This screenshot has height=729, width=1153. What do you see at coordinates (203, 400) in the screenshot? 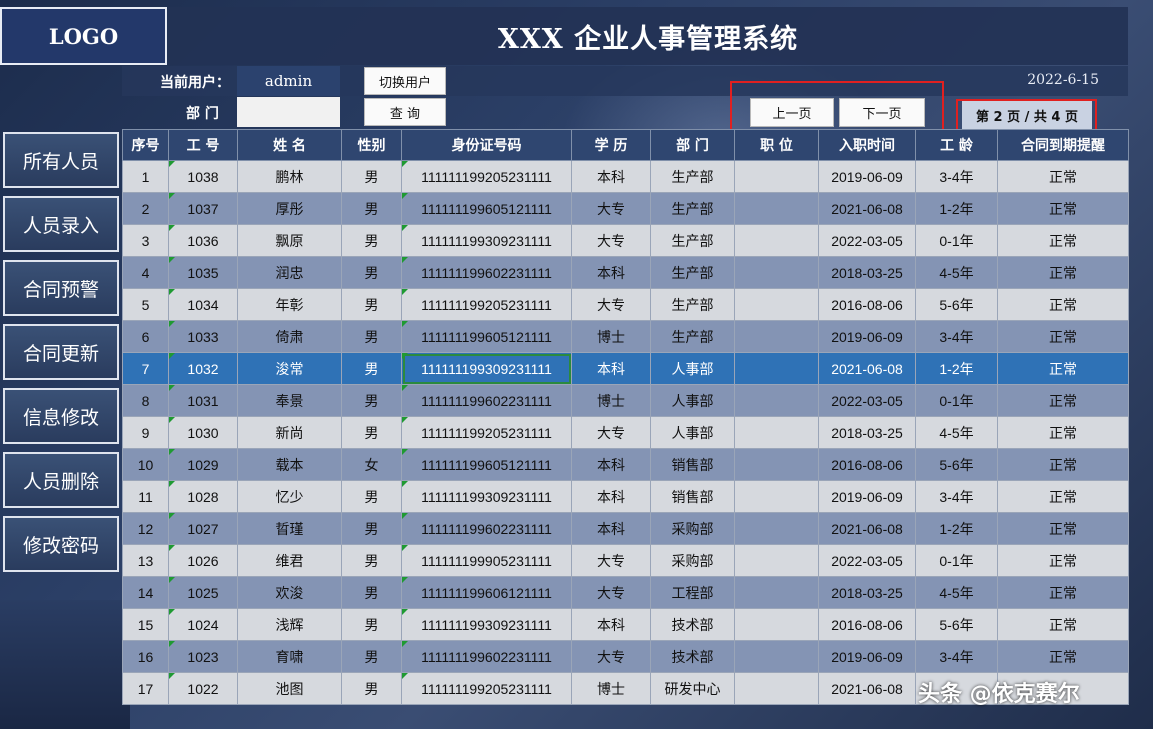
I see `table-cell: 1031` at bounding box center [203, 400].